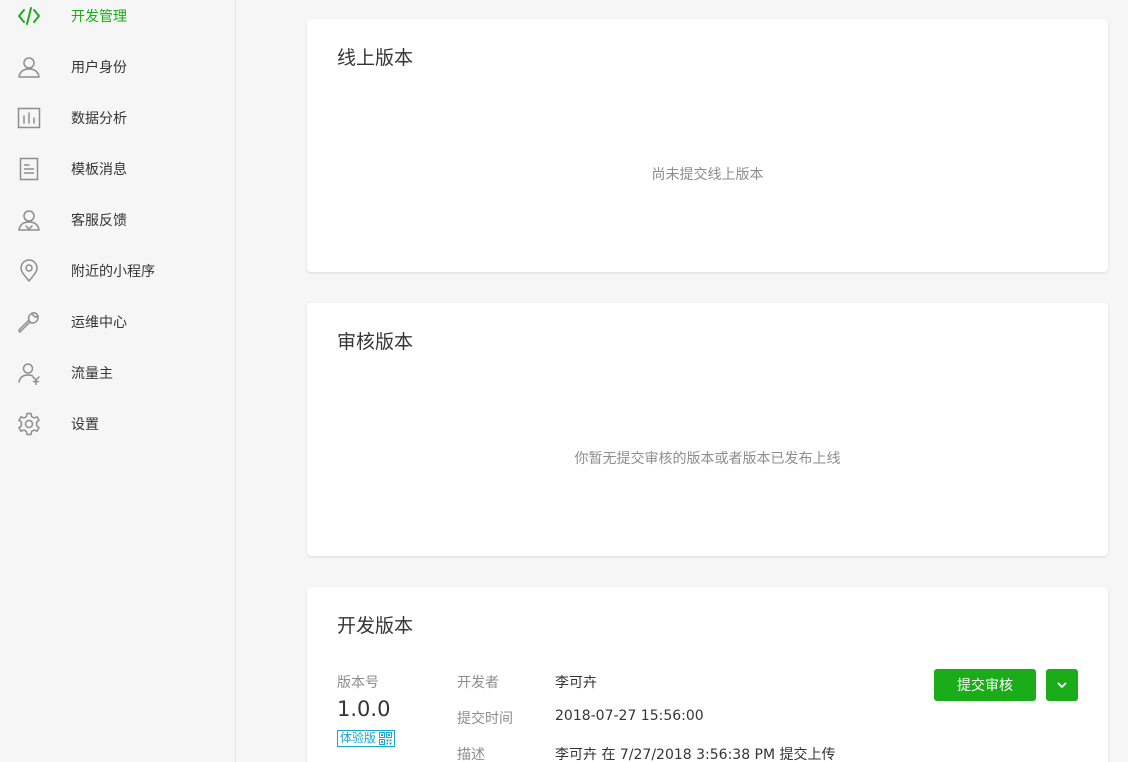  Describe the element at coordinates (695, 754) in the screenshot. I see `description-value: 李可卉 在 7/27/2018 3:56:38 PM 提交上传` at that location.